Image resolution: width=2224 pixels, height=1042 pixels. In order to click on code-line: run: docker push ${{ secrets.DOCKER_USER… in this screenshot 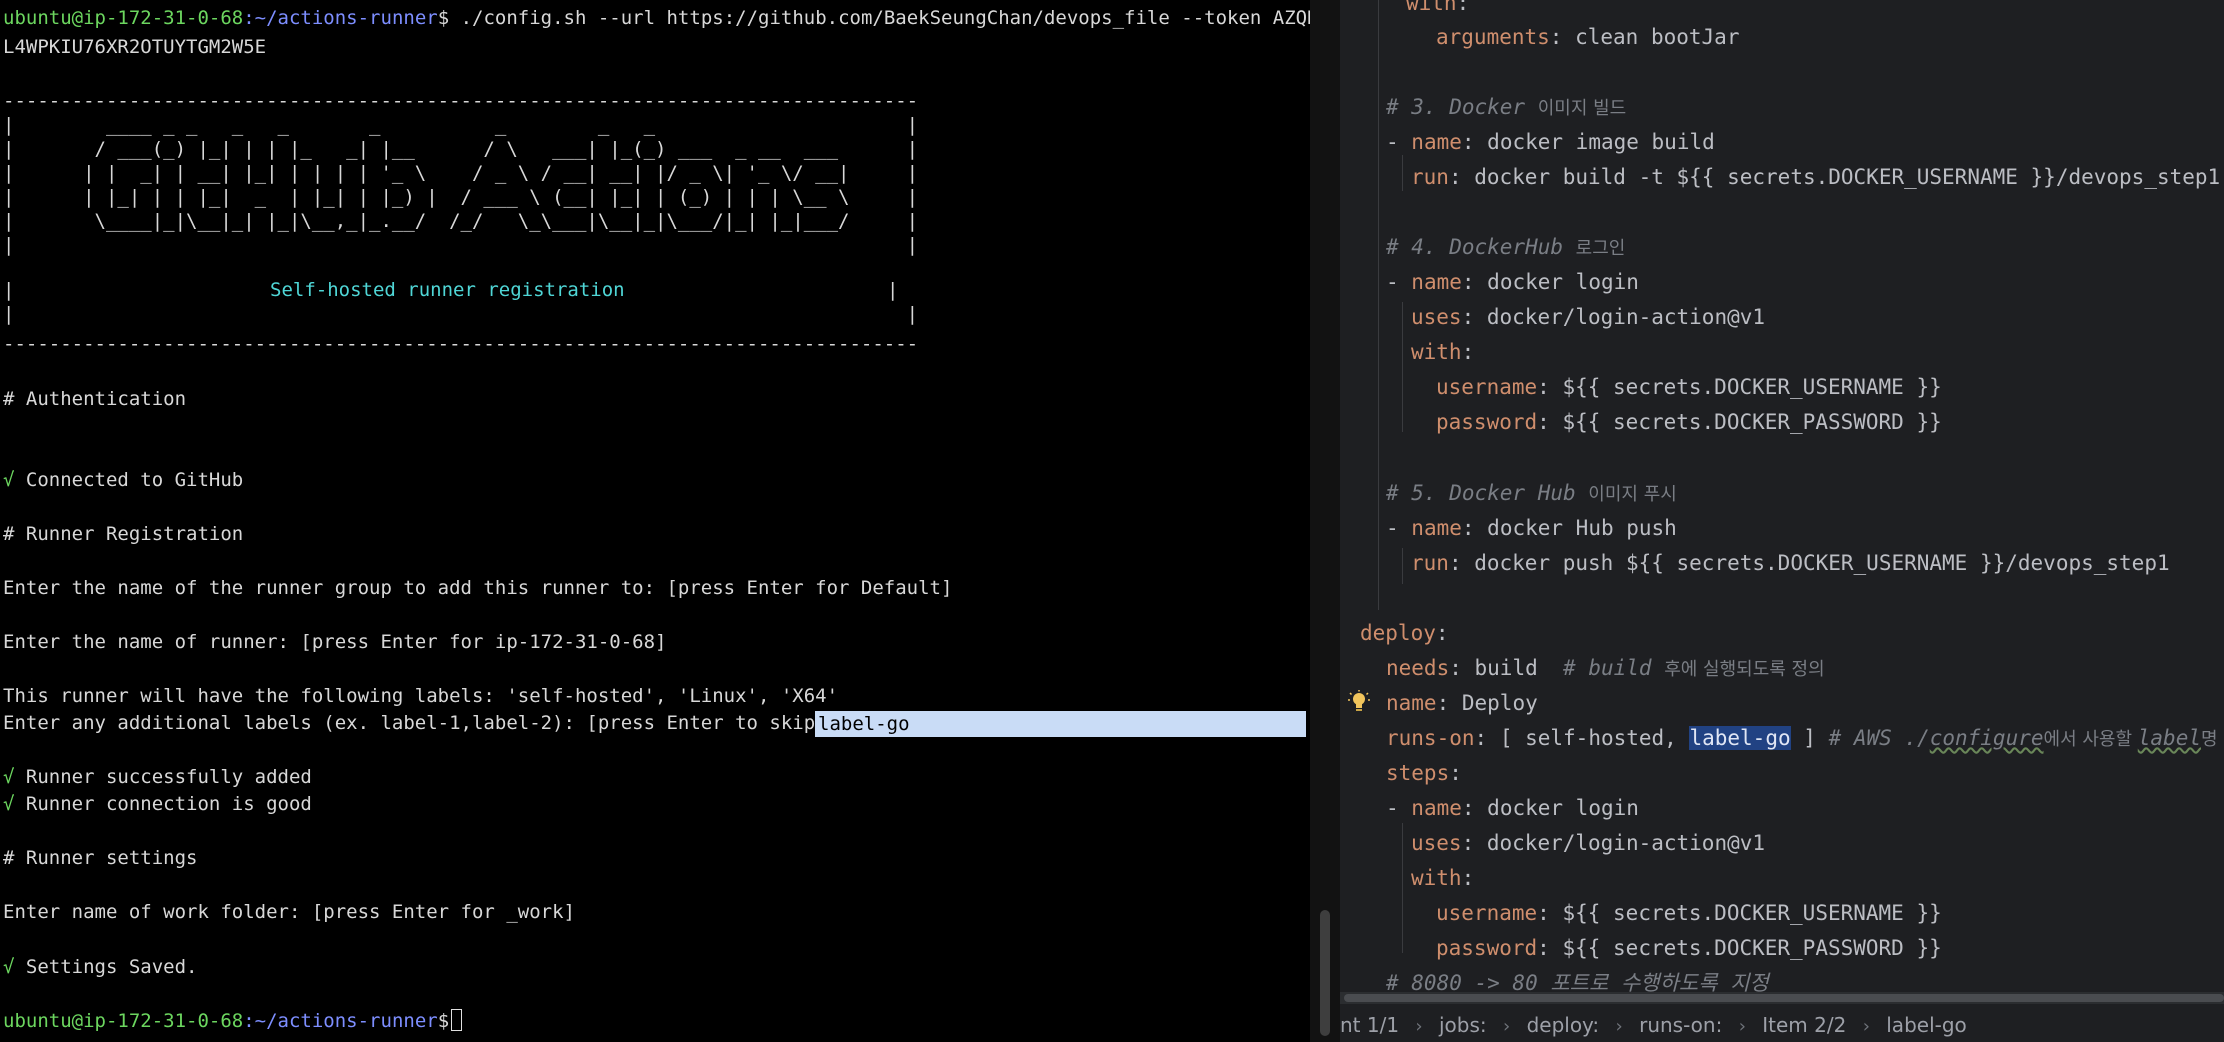, I will do `click(1790, 563)`.